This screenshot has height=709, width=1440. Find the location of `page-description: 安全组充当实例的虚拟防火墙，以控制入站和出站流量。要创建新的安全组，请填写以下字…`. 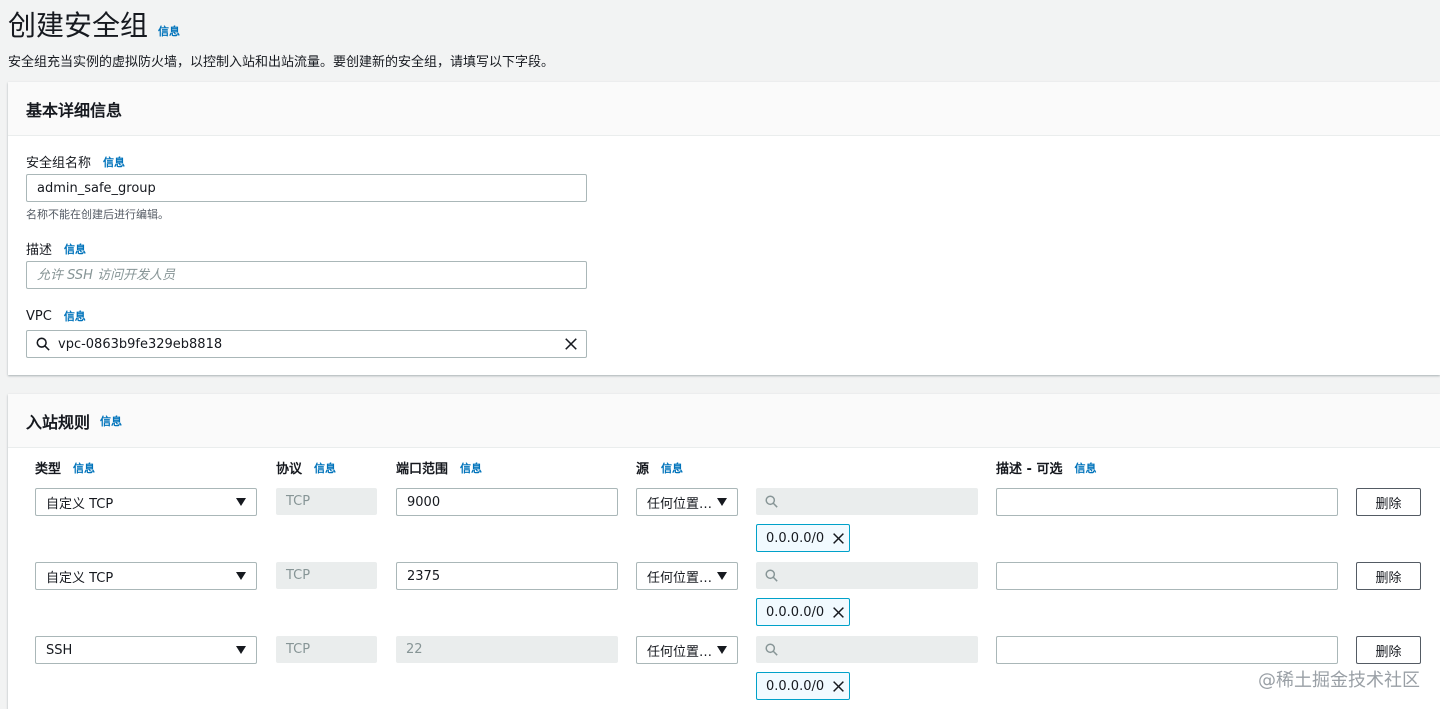

page-description: 安全组充当实例的虚拟防火墙，以控制入站和出站流量。要创建新的安全组，请填写以下字… is located at coordinates (281, 62).